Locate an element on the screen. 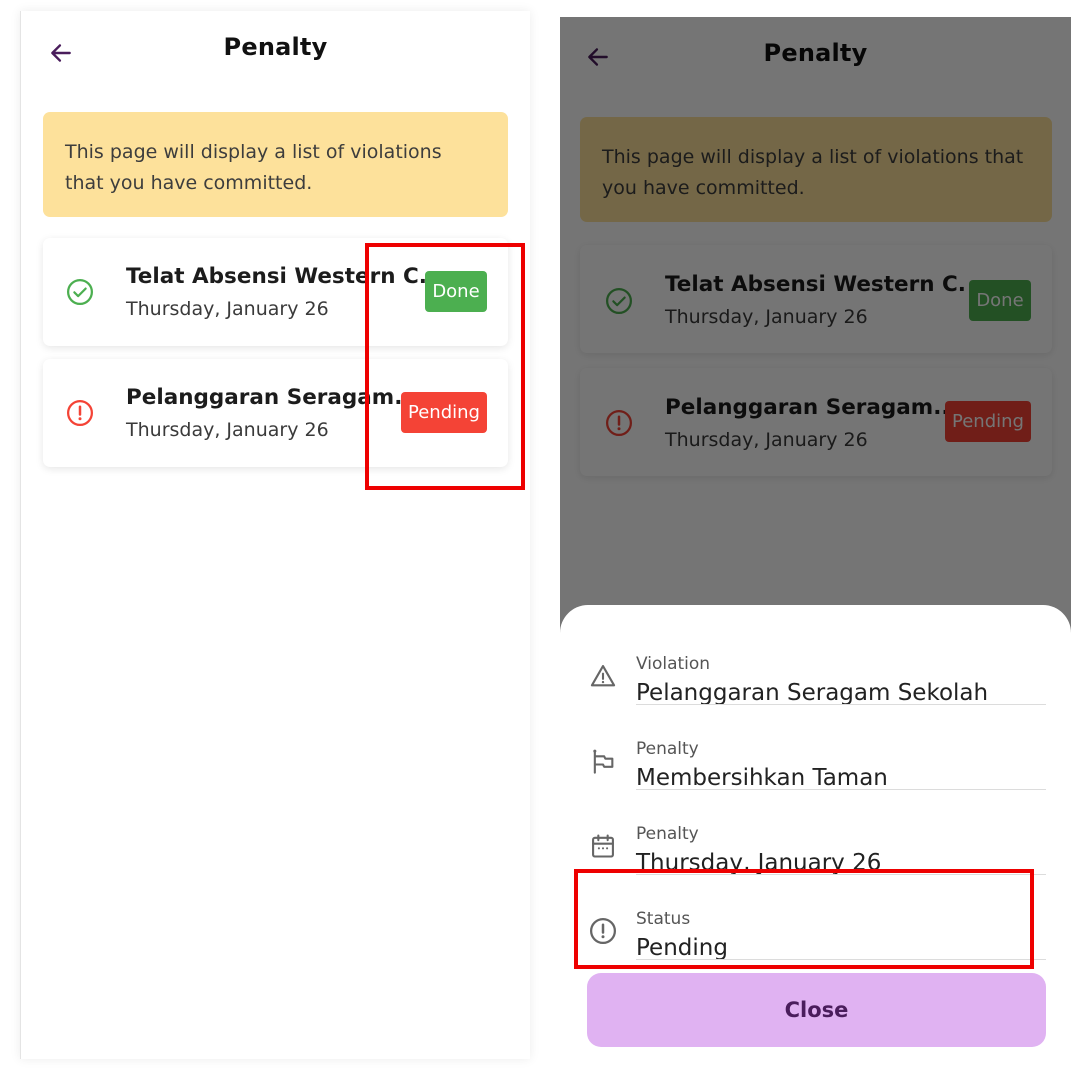 Image resolution: width=1080 pixels, height=1080 pixels. detail-value: Membersihkan Taman is located at coordinates (762, 778).